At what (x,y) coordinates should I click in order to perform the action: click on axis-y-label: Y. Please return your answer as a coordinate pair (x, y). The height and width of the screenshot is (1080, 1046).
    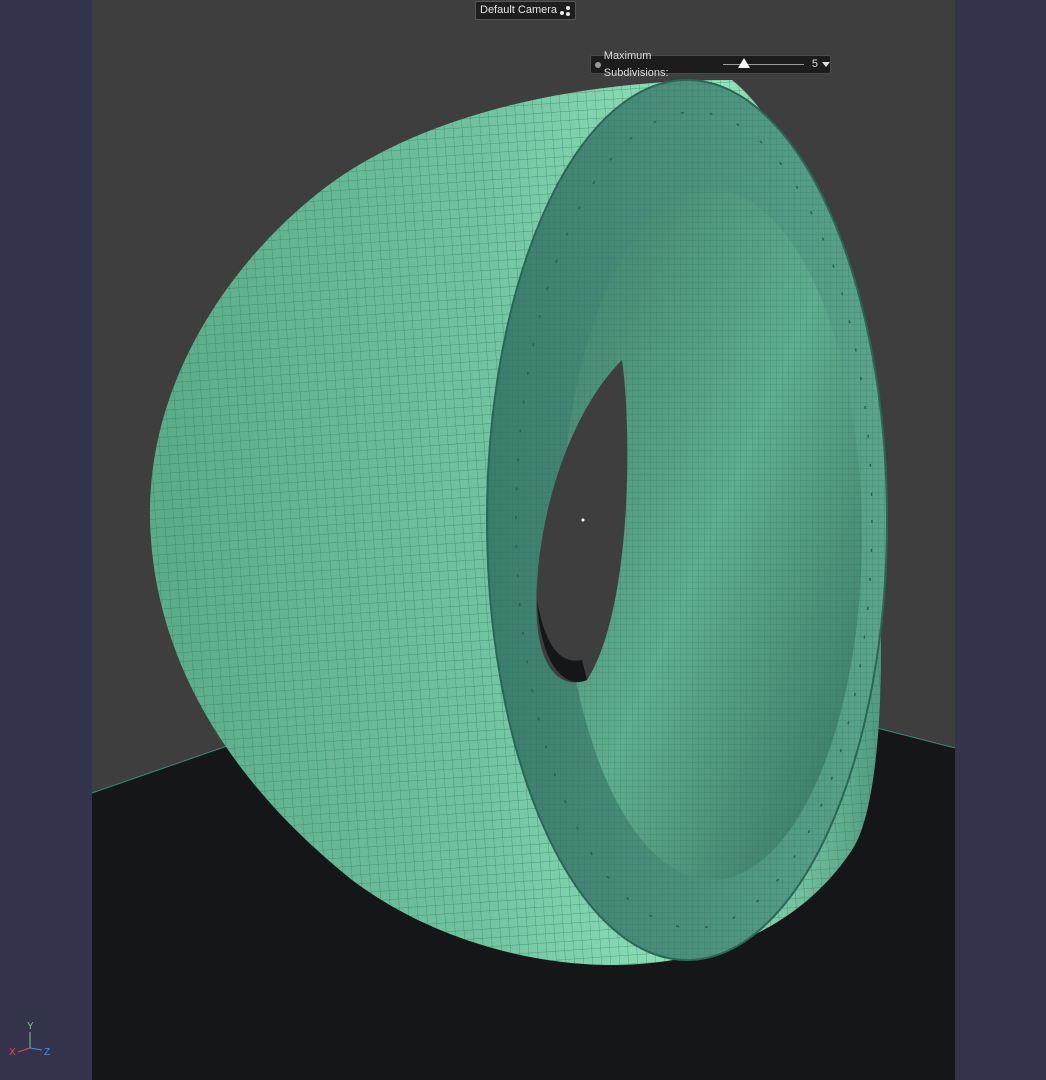
    Looking at the image, I should click on (30, 1026).